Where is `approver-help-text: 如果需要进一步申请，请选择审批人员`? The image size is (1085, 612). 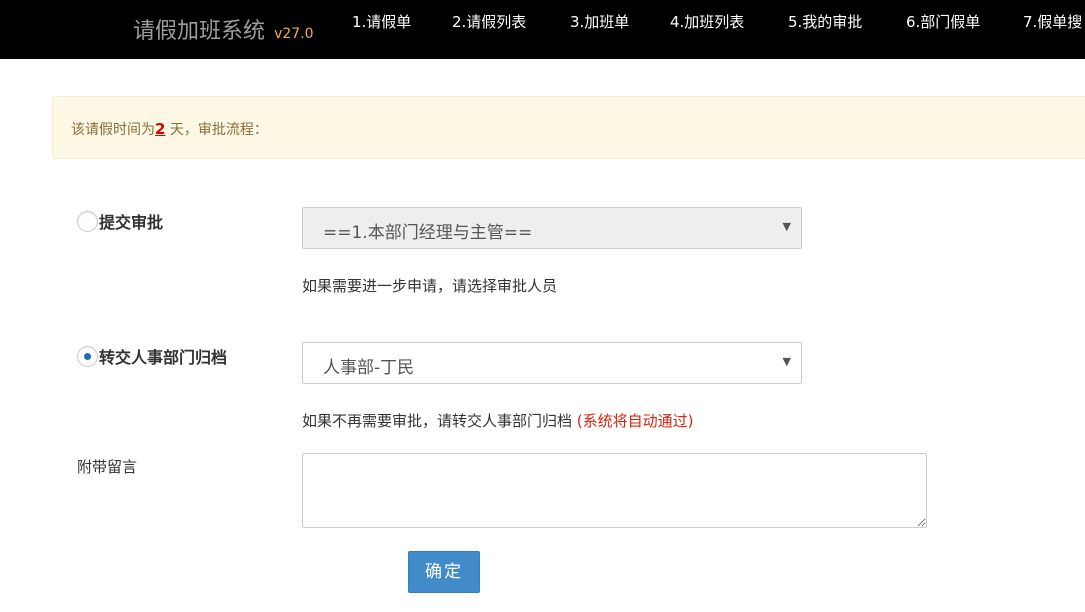
approver-help-text: 如果需要进一步申请，请选择审批人员 is located at coordinates (430, 286).